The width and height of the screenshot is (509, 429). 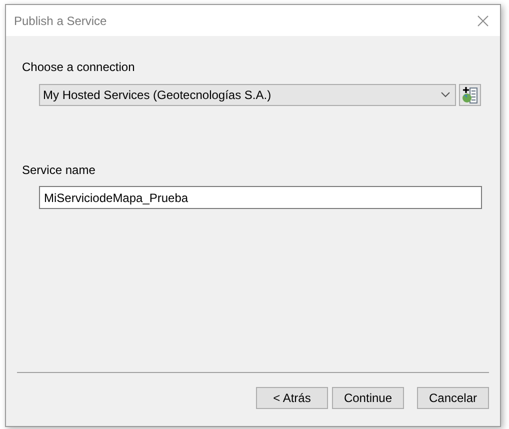 I want to click on cancel-button: Cancelar, so click(x=453, y=398).